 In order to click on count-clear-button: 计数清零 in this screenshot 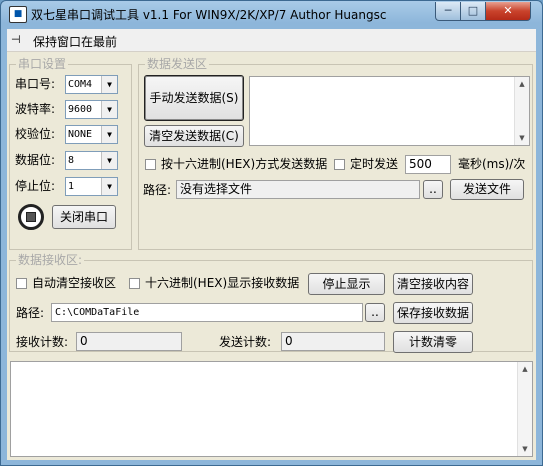, I will do `click(433, 342)`.